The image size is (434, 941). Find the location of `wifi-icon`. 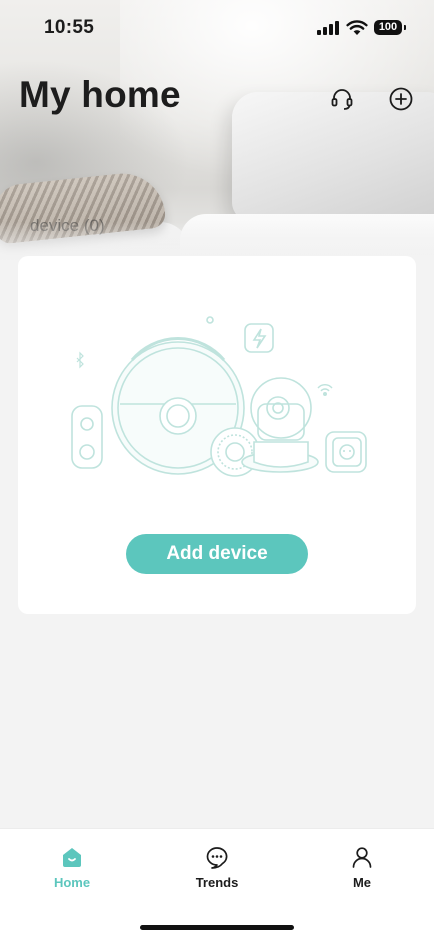

wifi-icon is located at coordinates (357, 27).